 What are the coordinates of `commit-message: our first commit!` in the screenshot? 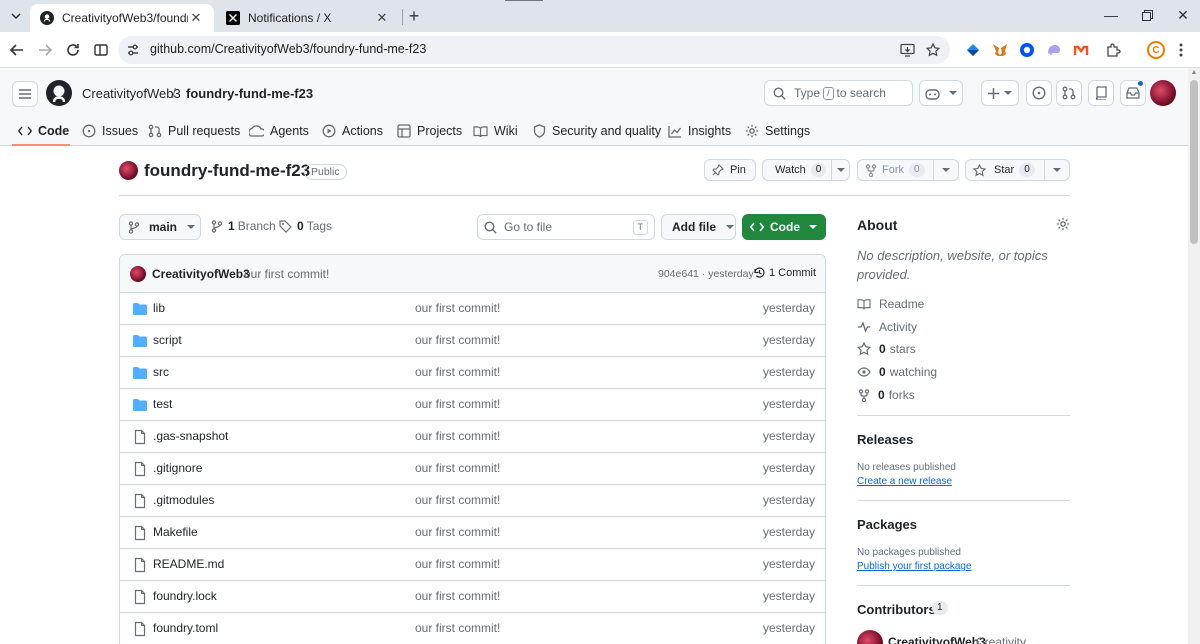 It's located at (286, 274).